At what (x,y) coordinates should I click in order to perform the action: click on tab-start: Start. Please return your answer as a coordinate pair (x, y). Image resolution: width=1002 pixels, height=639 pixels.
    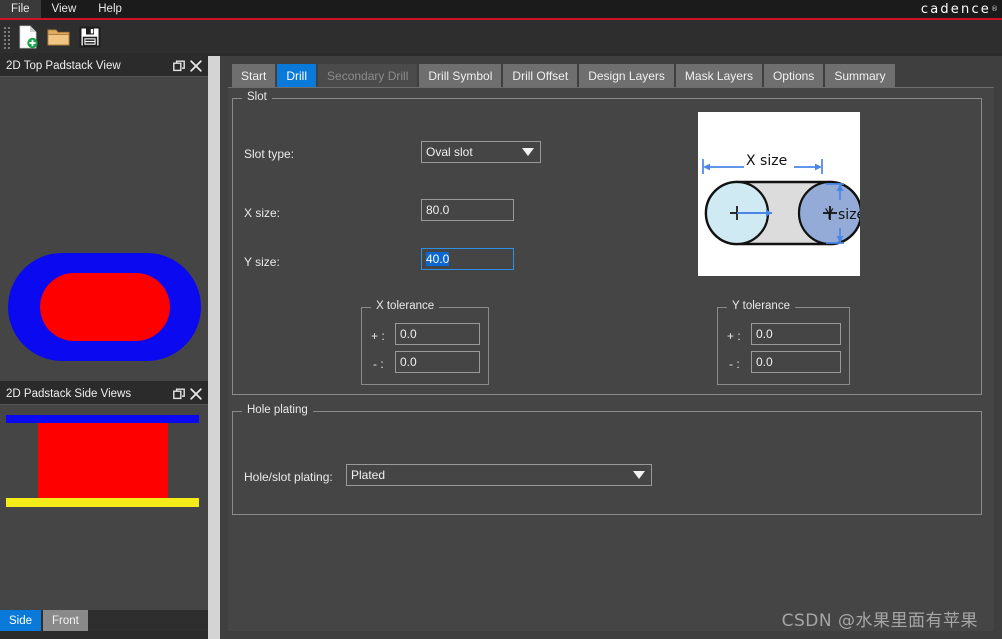
    Looking at the image, I should click on (254, 75).